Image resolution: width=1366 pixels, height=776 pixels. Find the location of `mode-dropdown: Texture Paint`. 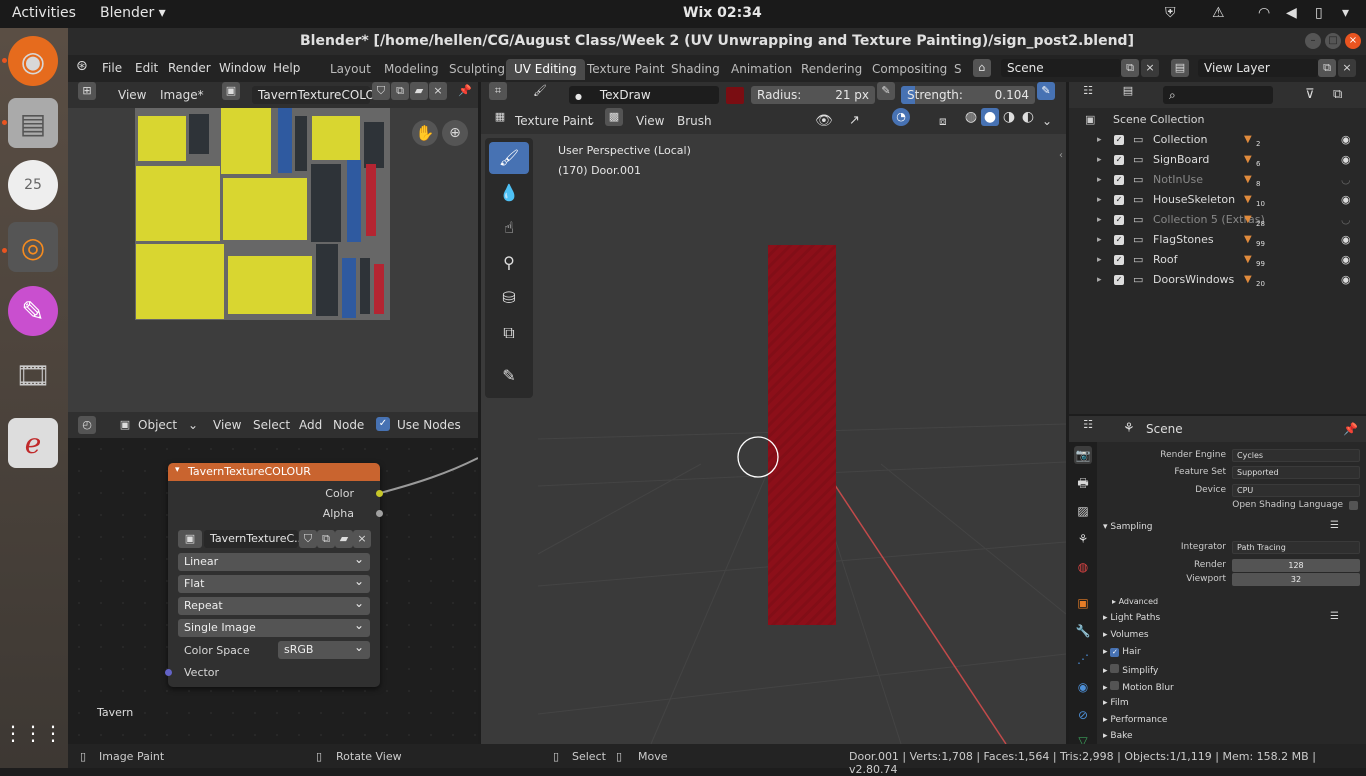

mode-dropdown: Texture Paint is located at coordinates (553, 121).